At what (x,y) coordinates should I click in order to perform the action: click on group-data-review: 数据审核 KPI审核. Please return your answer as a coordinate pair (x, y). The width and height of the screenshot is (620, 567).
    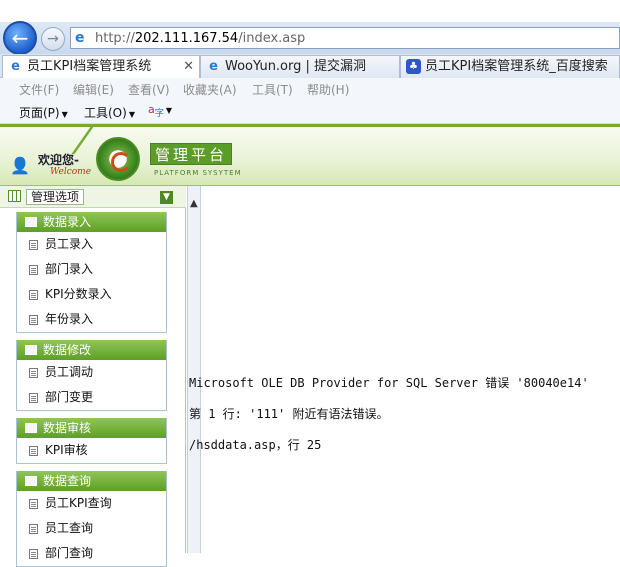
    Looking at the image, I should click on (91, 441).